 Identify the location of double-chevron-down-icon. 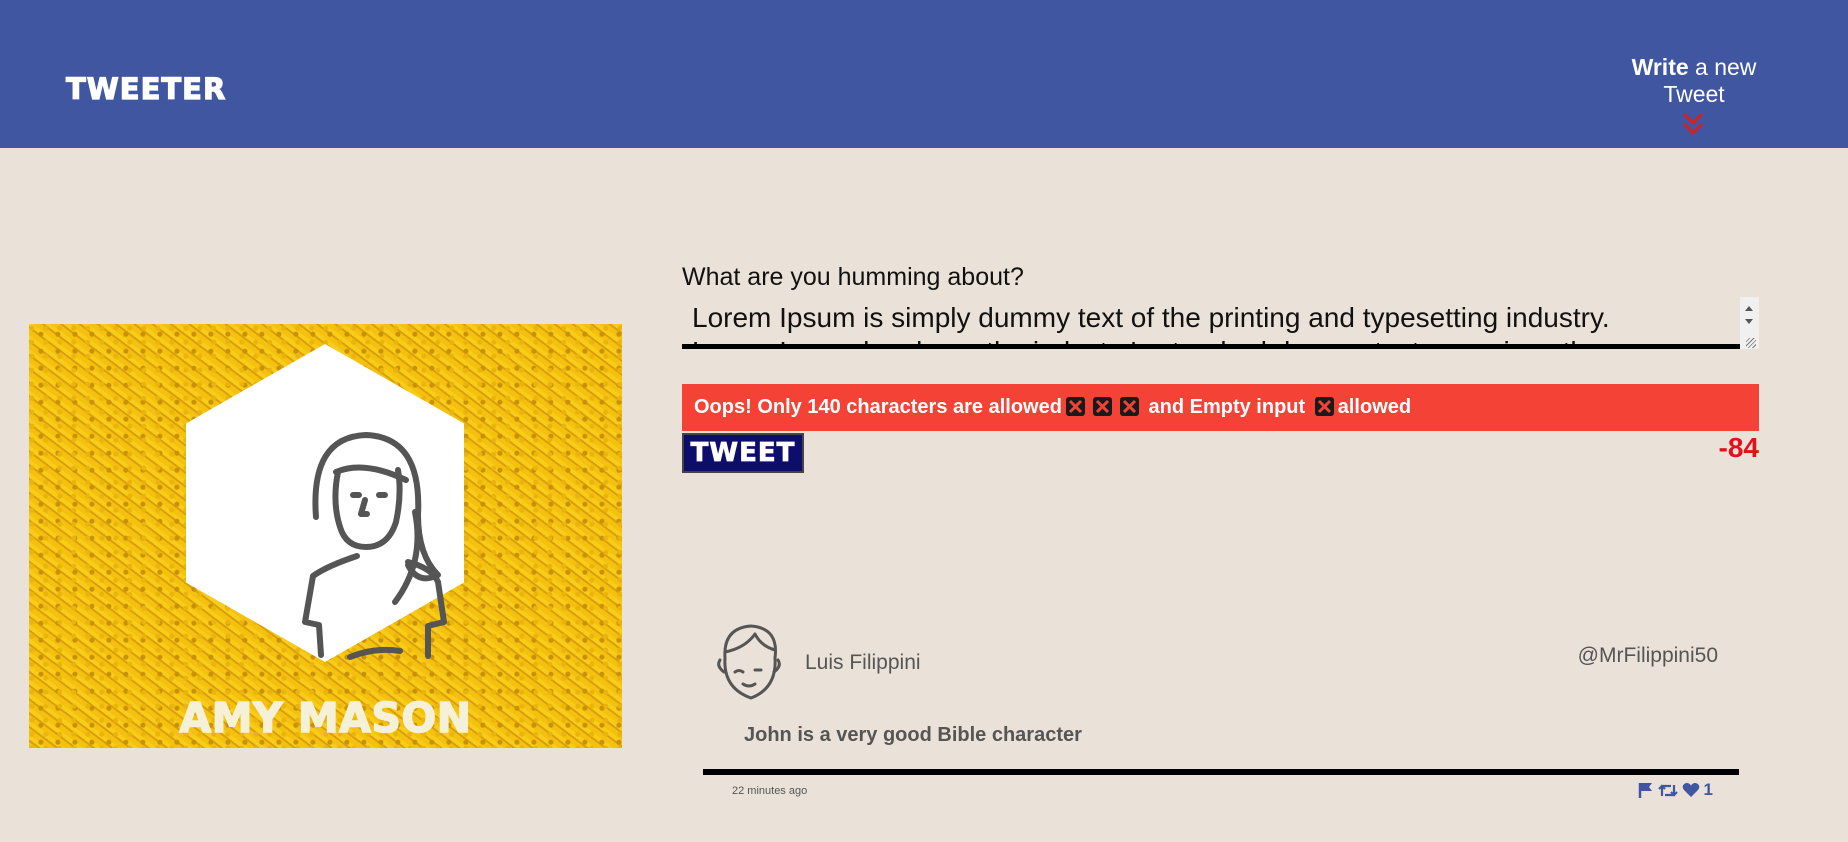
(1693, 124).